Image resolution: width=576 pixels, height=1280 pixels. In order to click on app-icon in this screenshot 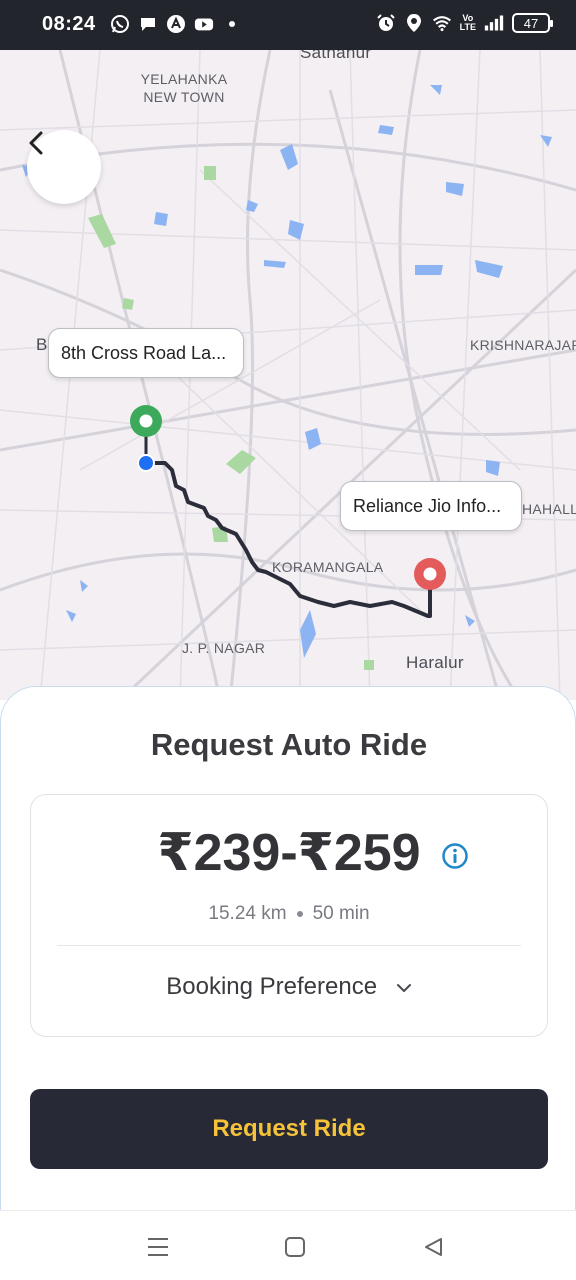, I will do `click(176, 24)`.